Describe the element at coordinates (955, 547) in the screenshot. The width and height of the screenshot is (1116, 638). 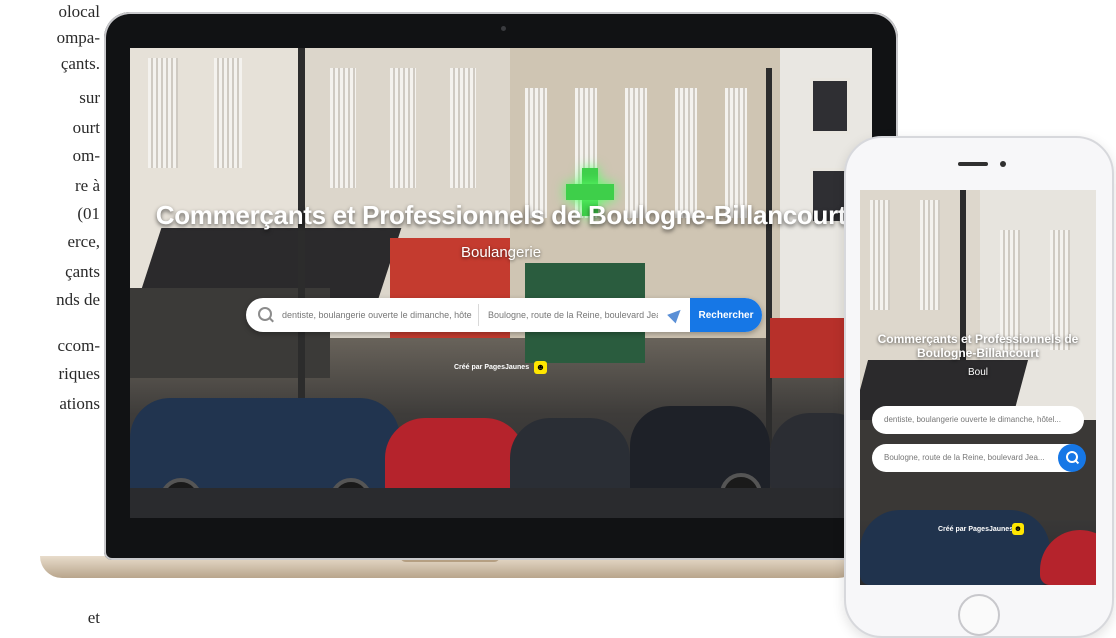
I see `parked-car` at that location.